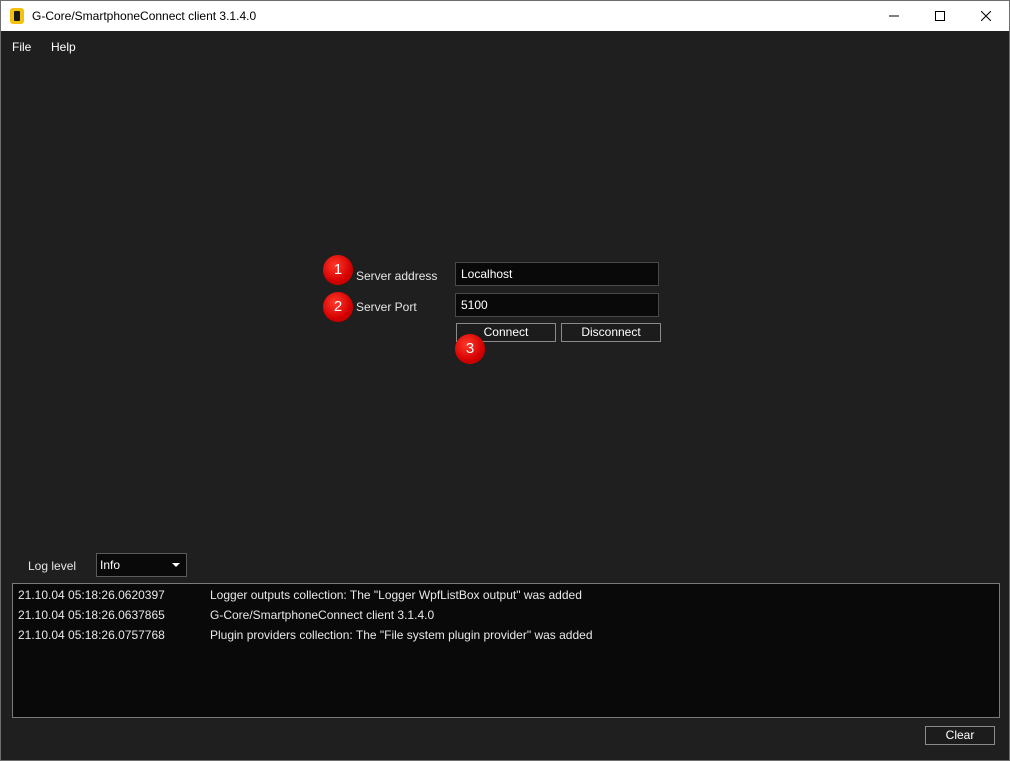 This screenshot has width=1010, height=761. What do you see at coordinates (505, 16) in the screenshot?
I see `title-bar: G-Core/SmartphoneConnect client 3.1.4.0` at bounding box center [505, 16].